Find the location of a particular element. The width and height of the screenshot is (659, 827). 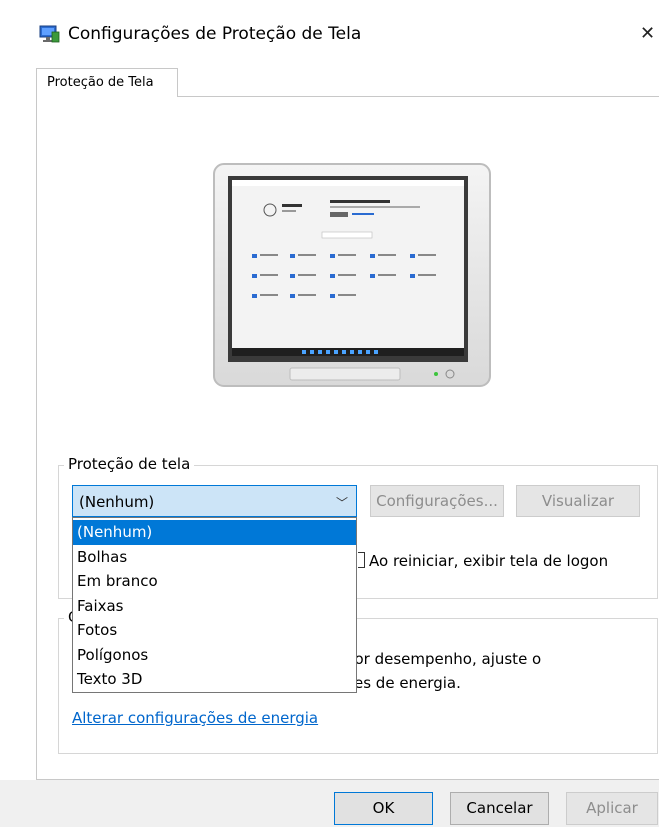

dropdown-option: Polígonos is located at coordinates (214, 655).